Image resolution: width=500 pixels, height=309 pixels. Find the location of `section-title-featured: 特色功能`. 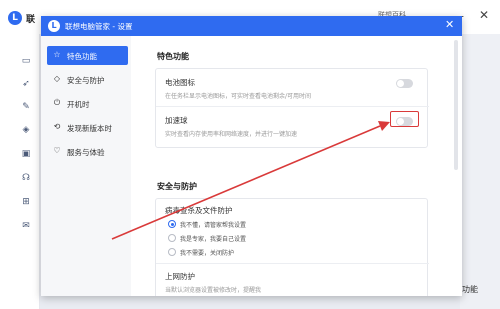

section-title-featured: 特色功能 is located at coordinates (173, 56).